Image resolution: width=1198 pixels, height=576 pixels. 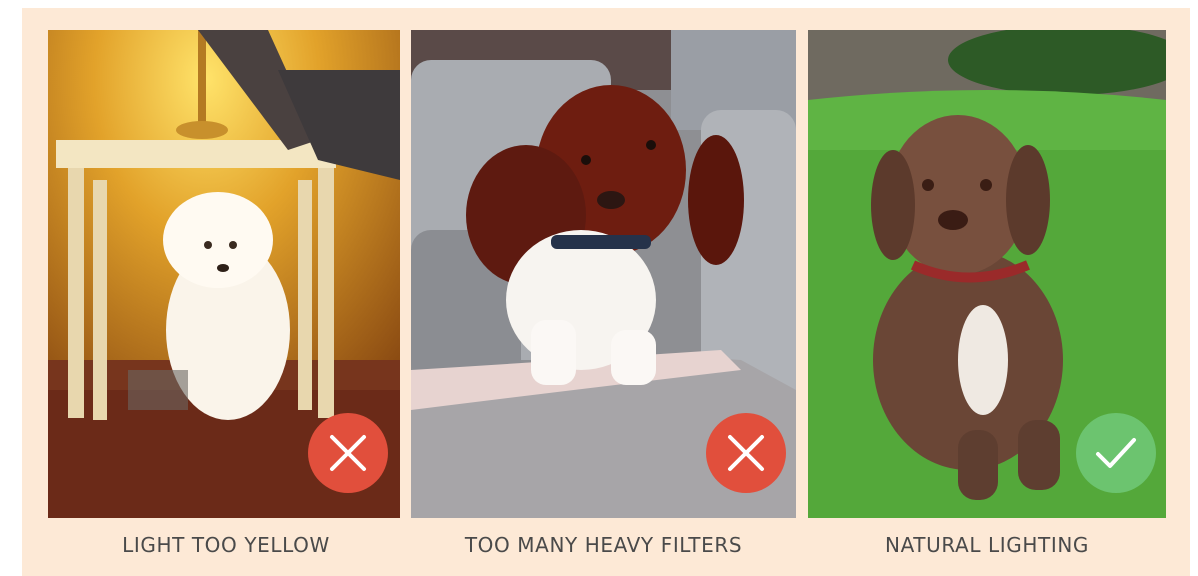 What do you see at coordinates (987, 545) in the screenshot?
I see `caption-natural-lighting: NATURAL LIGHTING` at bounding box center [987, 545].